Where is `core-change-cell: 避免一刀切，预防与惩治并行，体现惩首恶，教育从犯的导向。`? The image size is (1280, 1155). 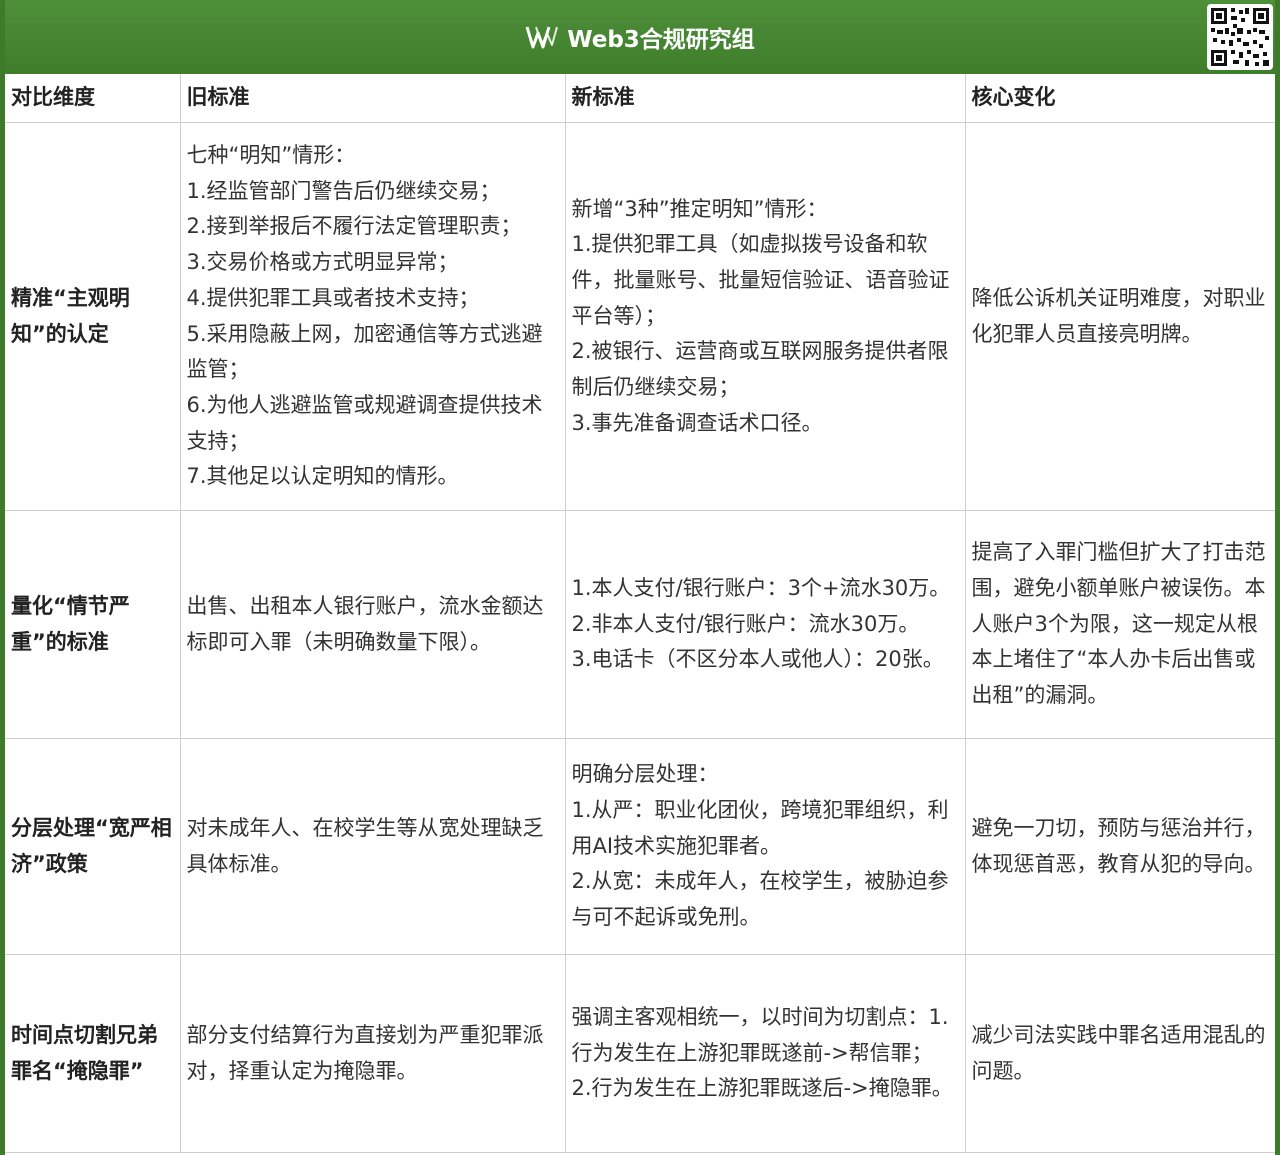
core-change-cell: 避免一刀切，预防与惩治并行，体现惩首恶，教育从犯的导向。 is located at coordinates (1119, 846).